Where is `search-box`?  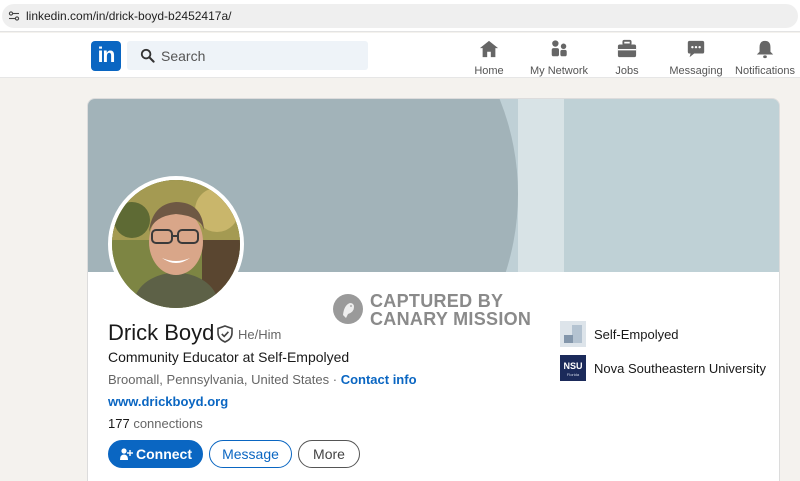
search-box is located at coordinates (247, 55).